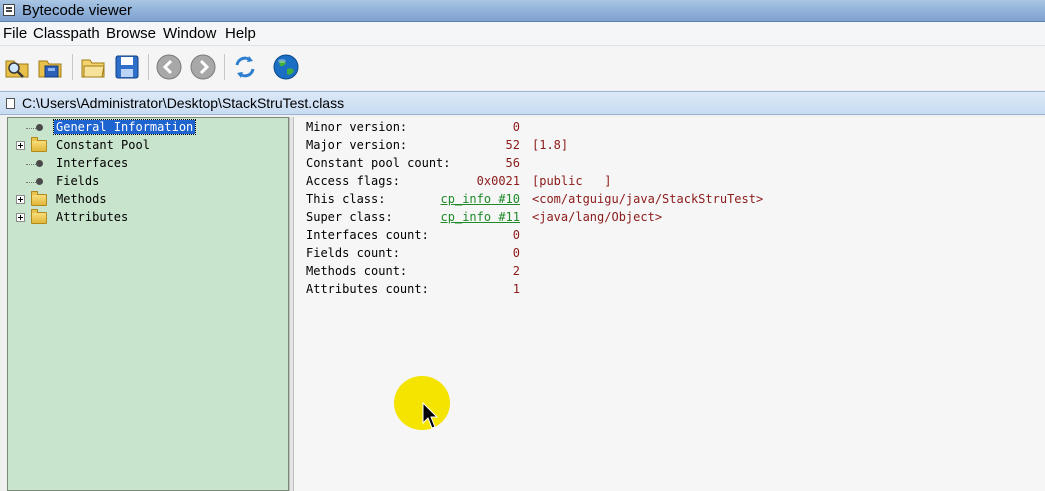 This screenshot has width=1045, height=491. I want to click on info-value: 0x0021, so click(498, 181).